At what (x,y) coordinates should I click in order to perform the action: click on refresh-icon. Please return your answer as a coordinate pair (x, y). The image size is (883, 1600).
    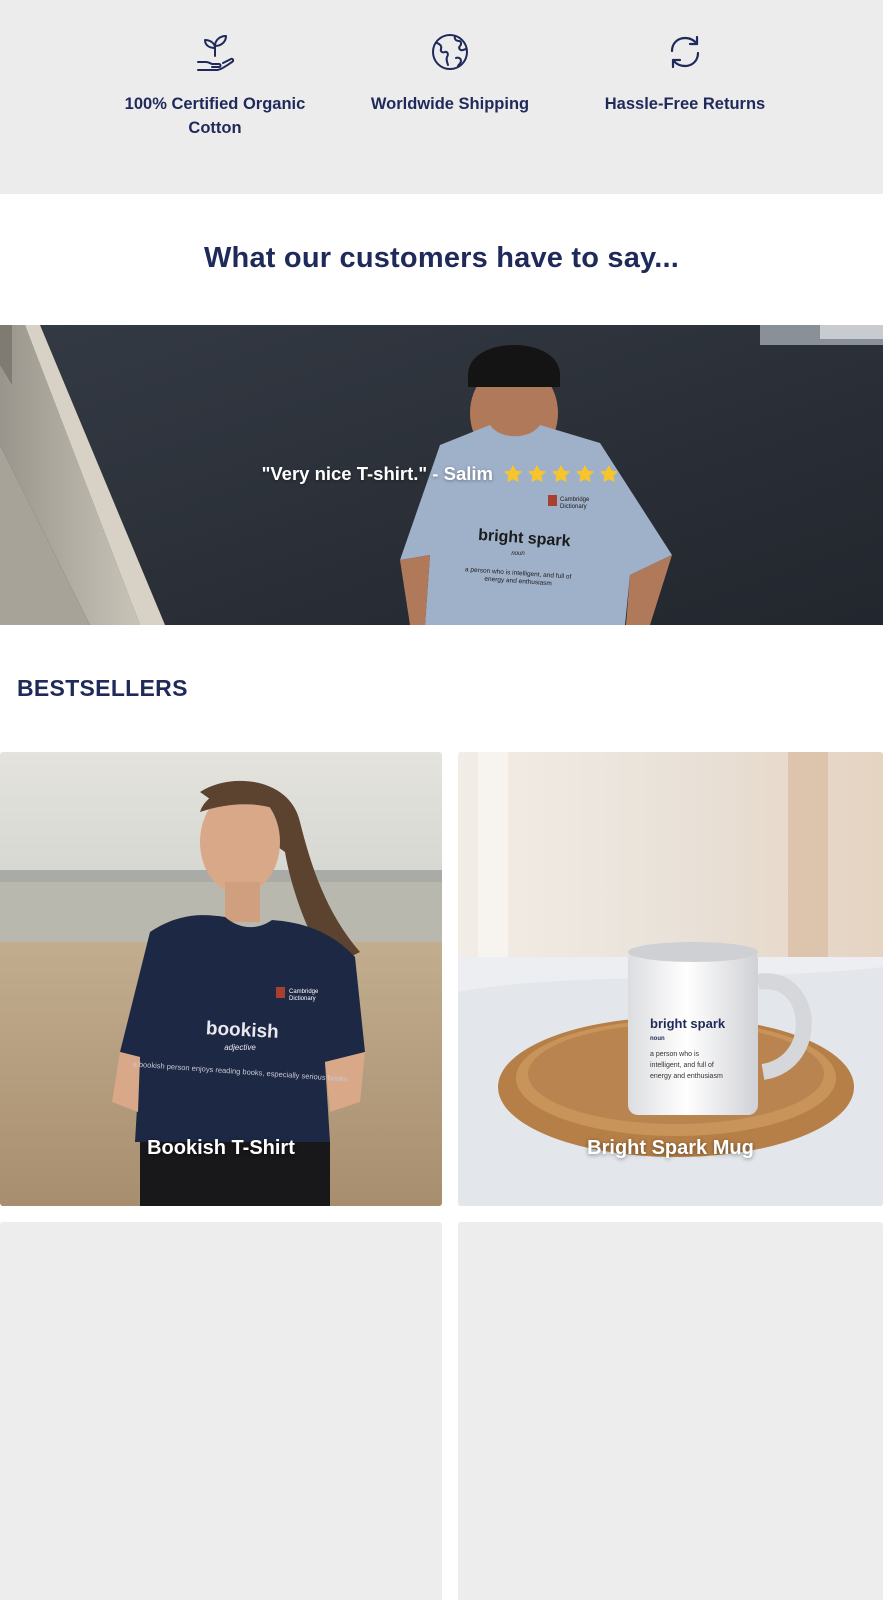
    Looking at the image, I should click on (685, 52).